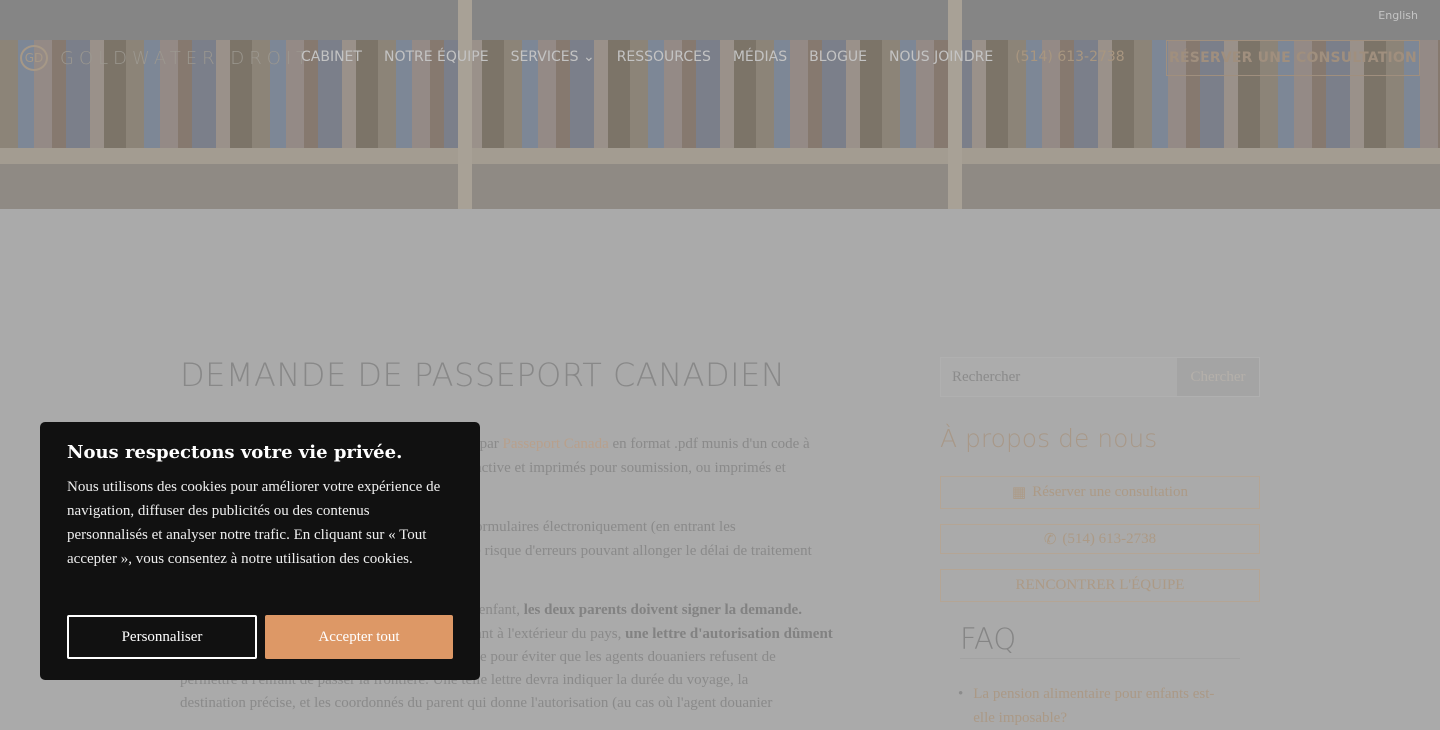  I want to click on label: (514) 613-2738, so click(1109, 538).